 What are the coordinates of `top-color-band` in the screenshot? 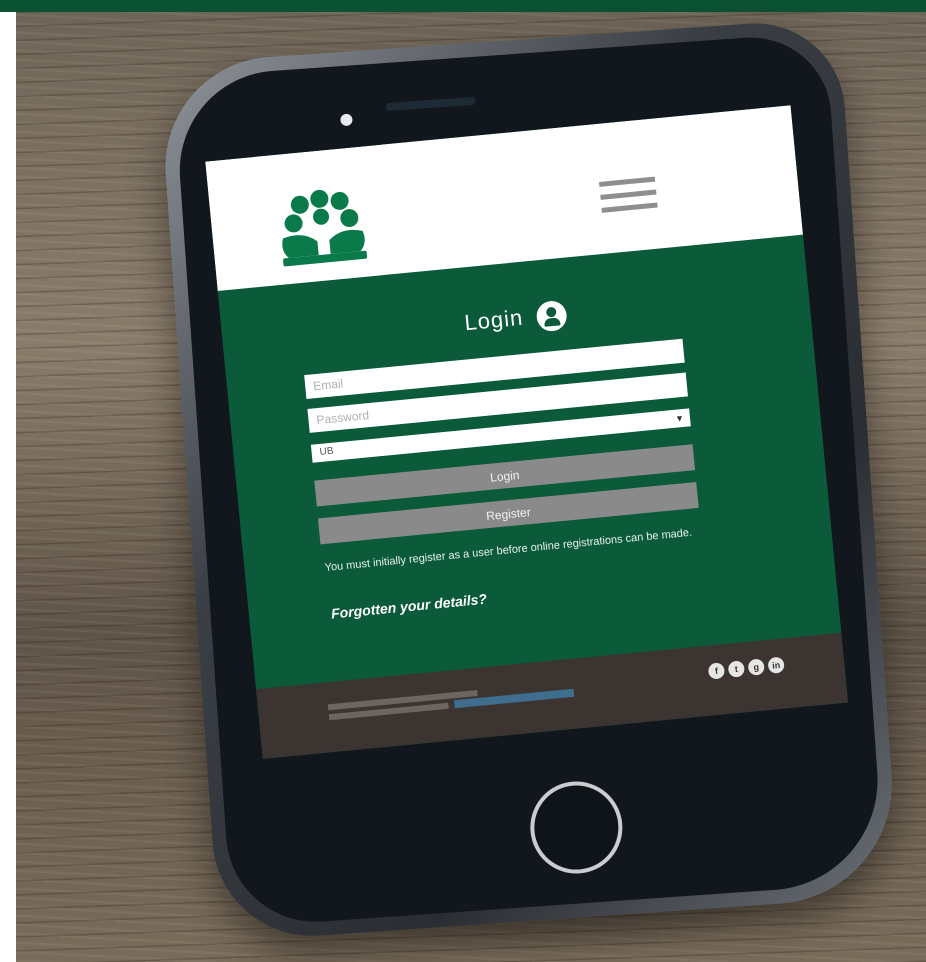 It's located at (463, 6).